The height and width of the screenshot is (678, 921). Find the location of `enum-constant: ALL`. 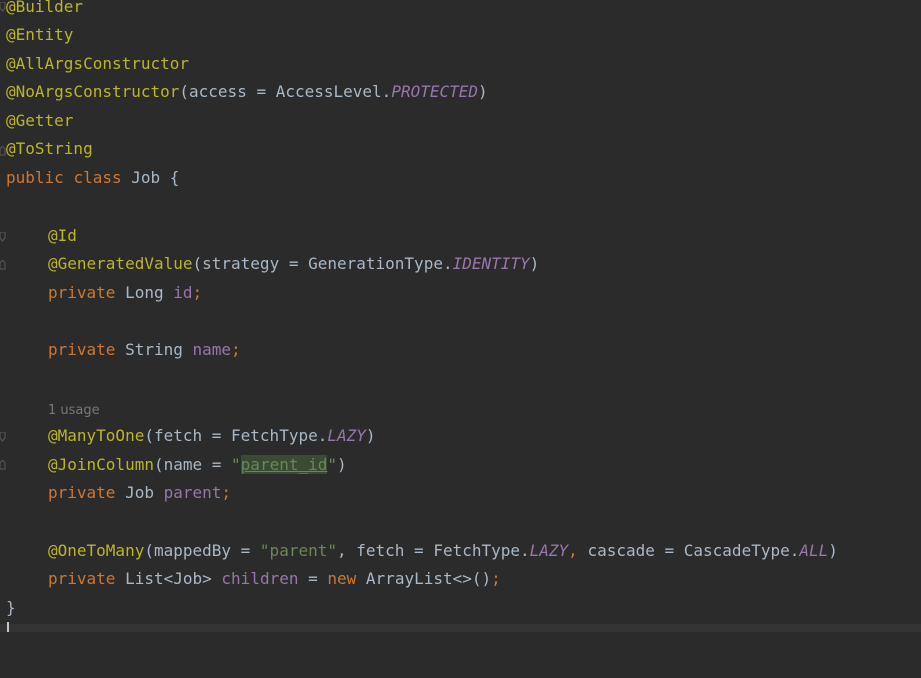

enum-constant: ALL is located at coordinates (814, 550).